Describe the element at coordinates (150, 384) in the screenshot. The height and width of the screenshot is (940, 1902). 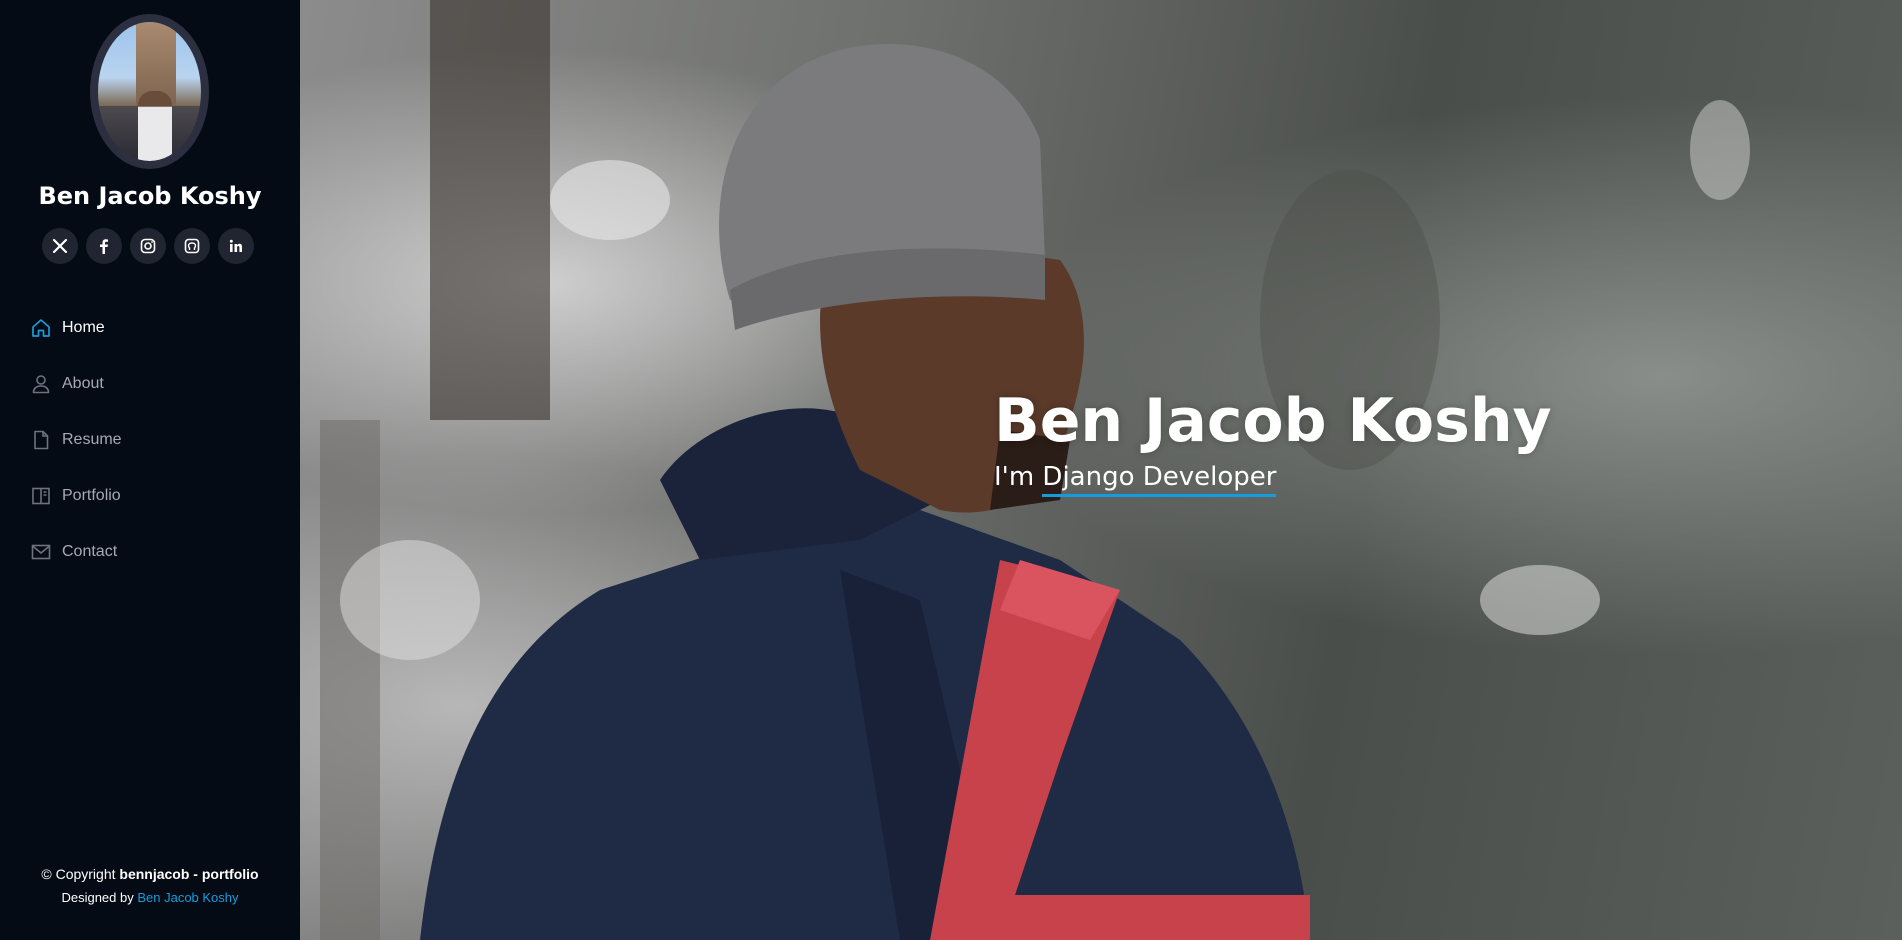
I see `nav-item-about: About` at that location.